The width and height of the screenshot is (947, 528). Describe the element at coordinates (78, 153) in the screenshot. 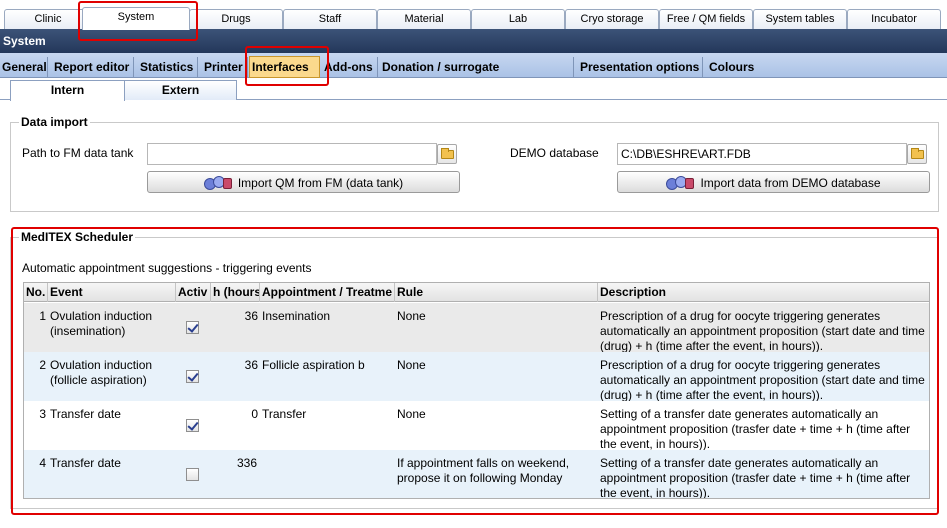

I see `fm-path-label: Path to FM data tank` at that location.